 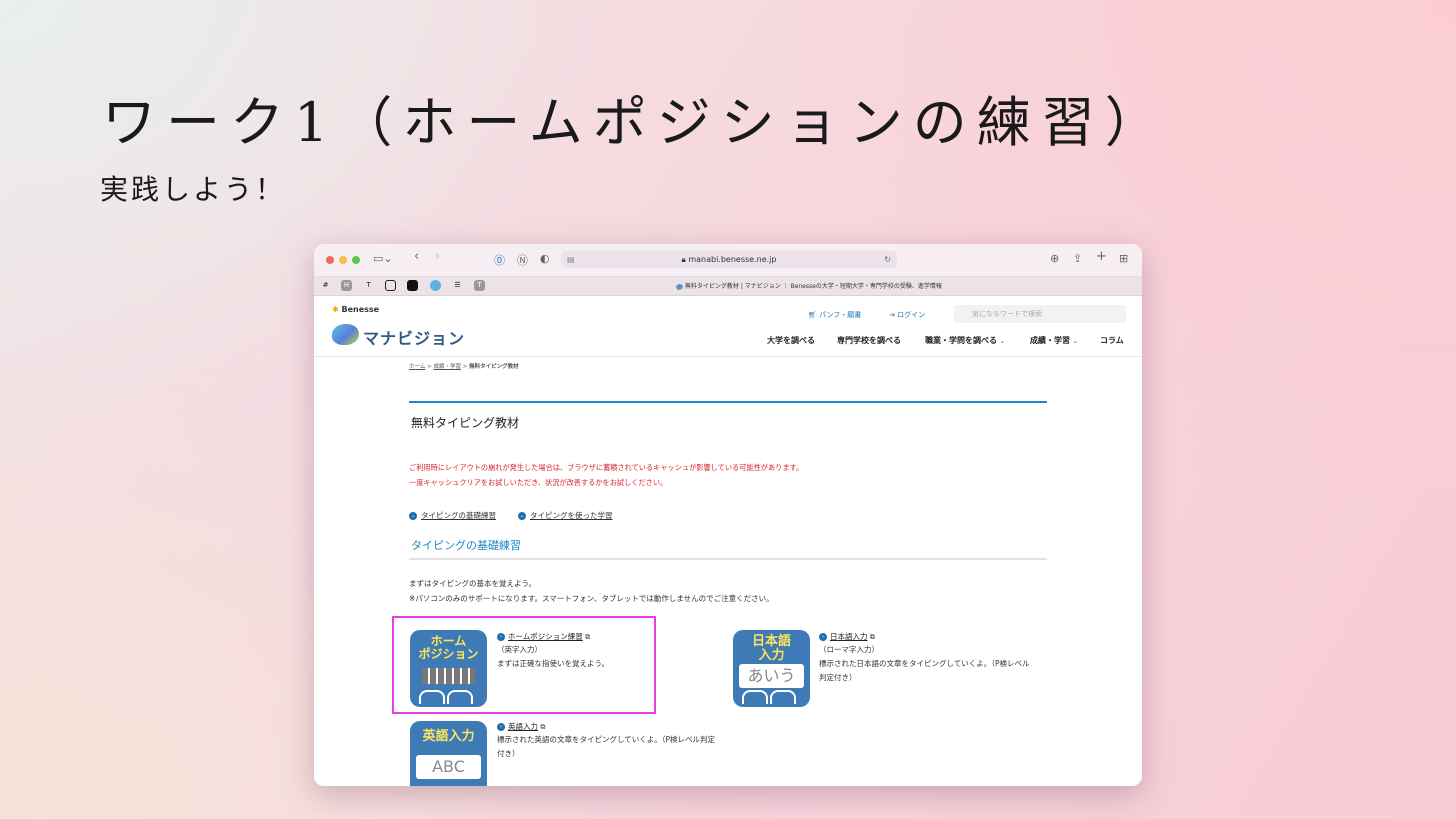 What do you see at coordinates (458, 515) in the screenshot?
I see `anchor-basic-label: タイピングの基礎練習` at bounding box center [458, 515].